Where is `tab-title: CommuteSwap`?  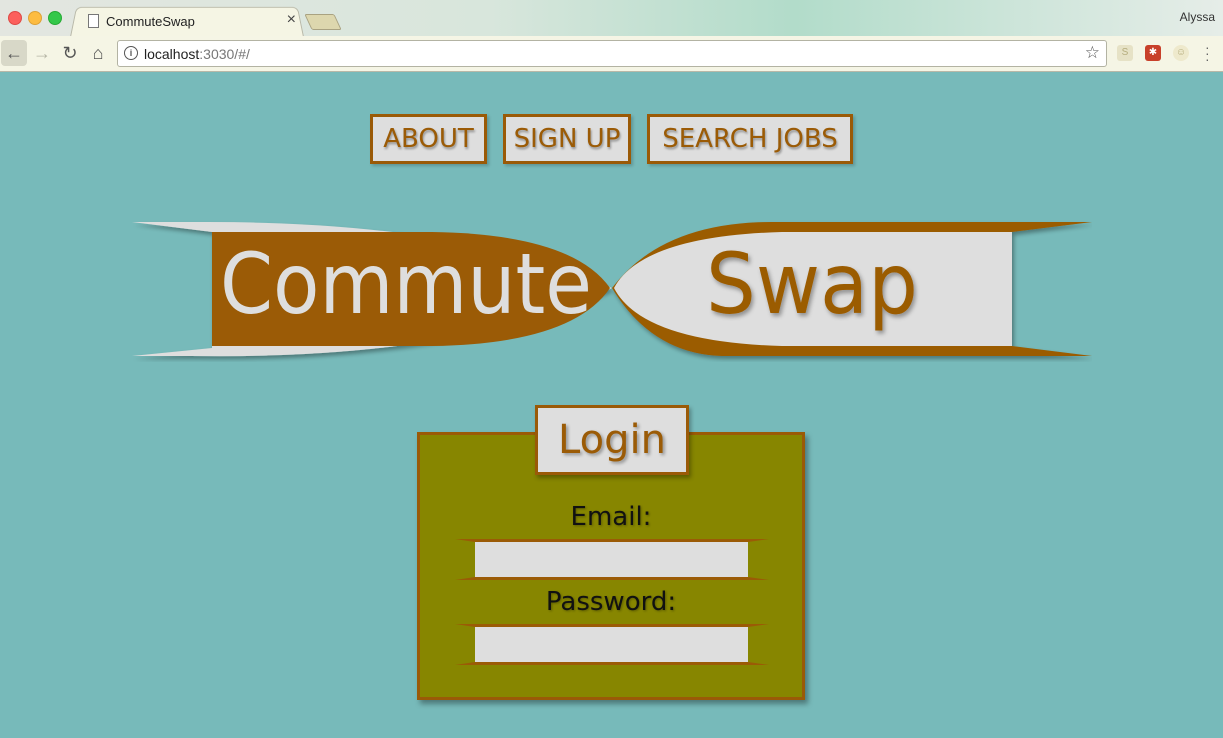
tab-title: CommuteSwap is located at coordinates (150, 21).